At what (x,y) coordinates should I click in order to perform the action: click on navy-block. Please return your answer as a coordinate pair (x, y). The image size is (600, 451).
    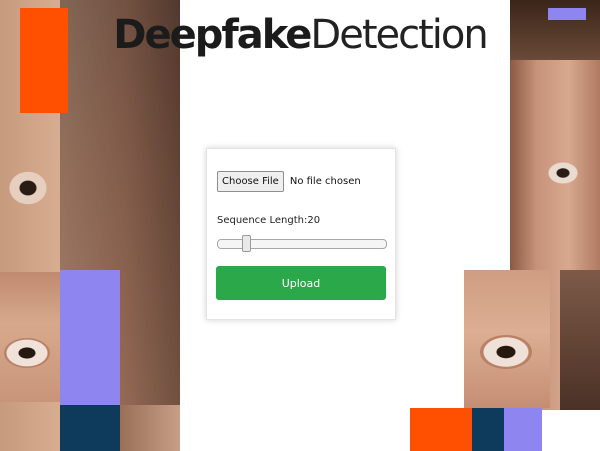
    Looking at the image, I should click on (90, 428).